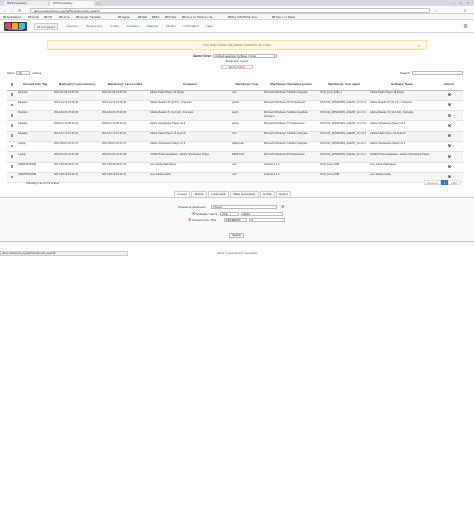 The image size is (474, 519). What do you see at coordinates (267, 220) in the screenshot?
I see `criterion-value-input: te` at bounding box center [267, 220].